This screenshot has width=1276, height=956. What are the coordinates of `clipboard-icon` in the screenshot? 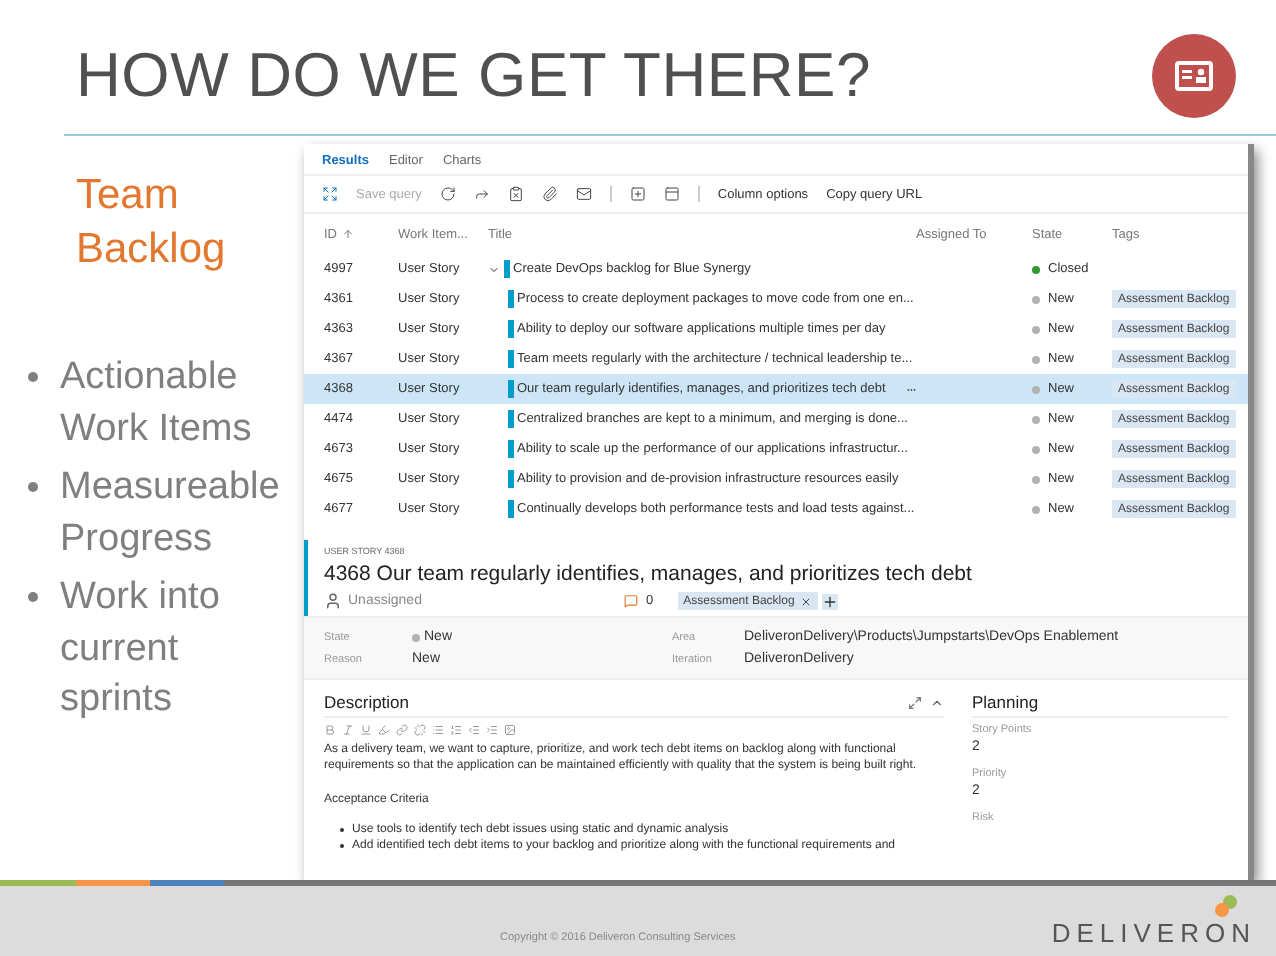 It's located at (515, 194).